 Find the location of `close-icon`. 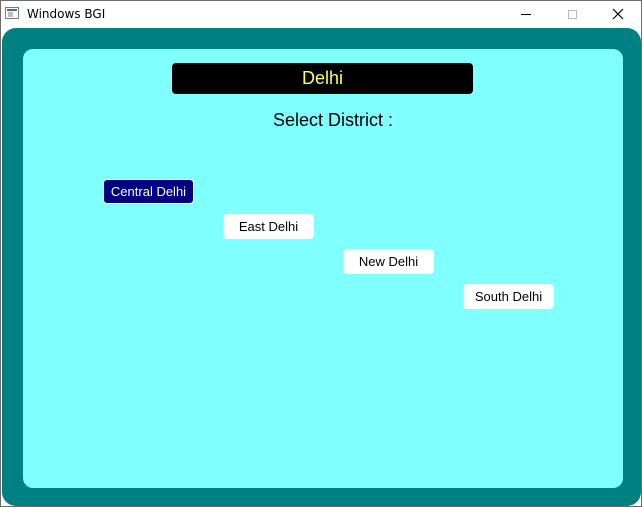

close-icon is located at coordinates (618, 14).